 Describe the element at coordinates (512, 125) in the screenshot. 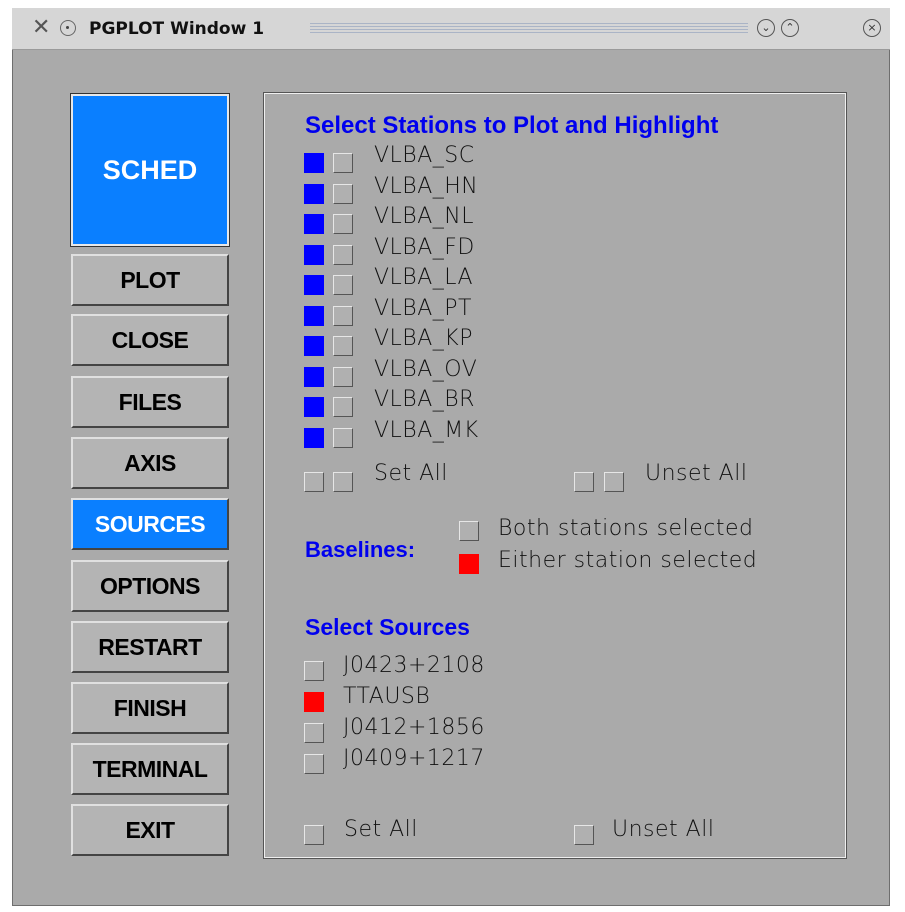

I see `stations-heading: Select Stations to Plot and Highlight` at that location.